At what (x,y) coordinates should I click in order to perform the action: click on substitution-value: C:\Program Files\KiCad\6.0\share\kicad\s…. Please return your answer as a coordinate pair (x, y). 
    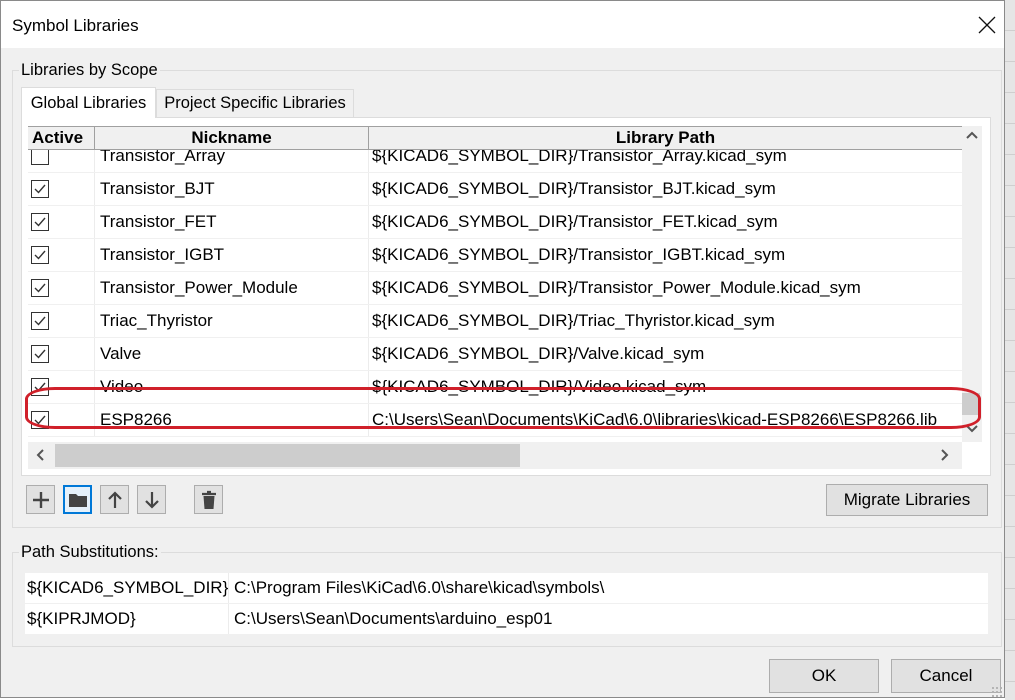
    Looking at the image, I should click on (416, 588).